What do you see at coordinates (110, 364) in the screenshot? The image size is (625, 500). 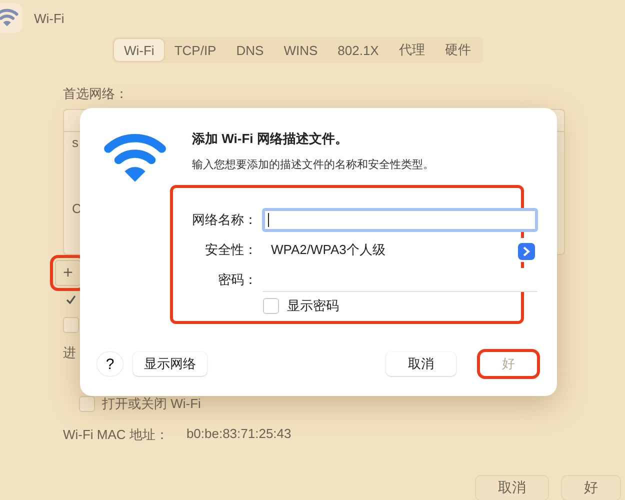 I see `help-button: ?` at bounding box center [110, 364].